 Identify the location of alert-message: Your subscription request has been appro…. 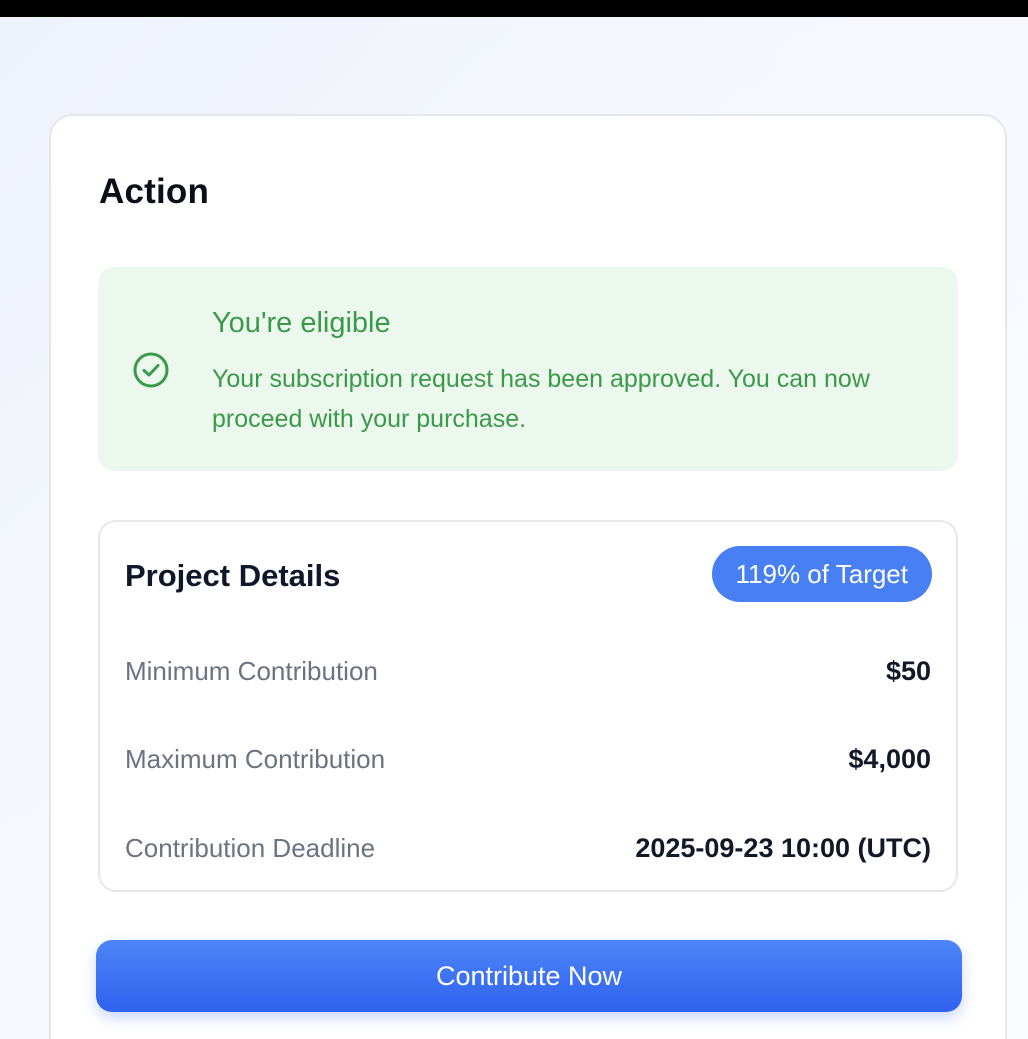
(541, 399).